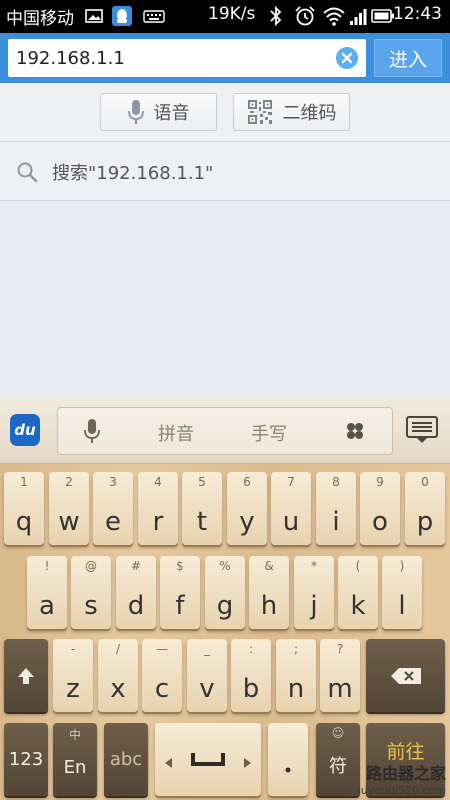  Describe the element at coordinates (338, 733) in the screenshot. I see `symbol-sub: ☺` at that location.